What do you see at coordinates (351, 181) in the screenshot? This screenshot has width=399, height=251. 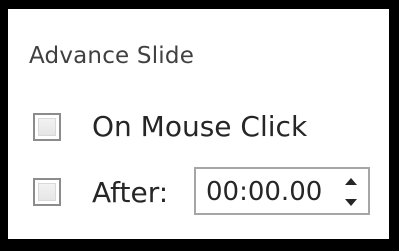 I see `caret-up-icon` at bounding box center [351, 181].